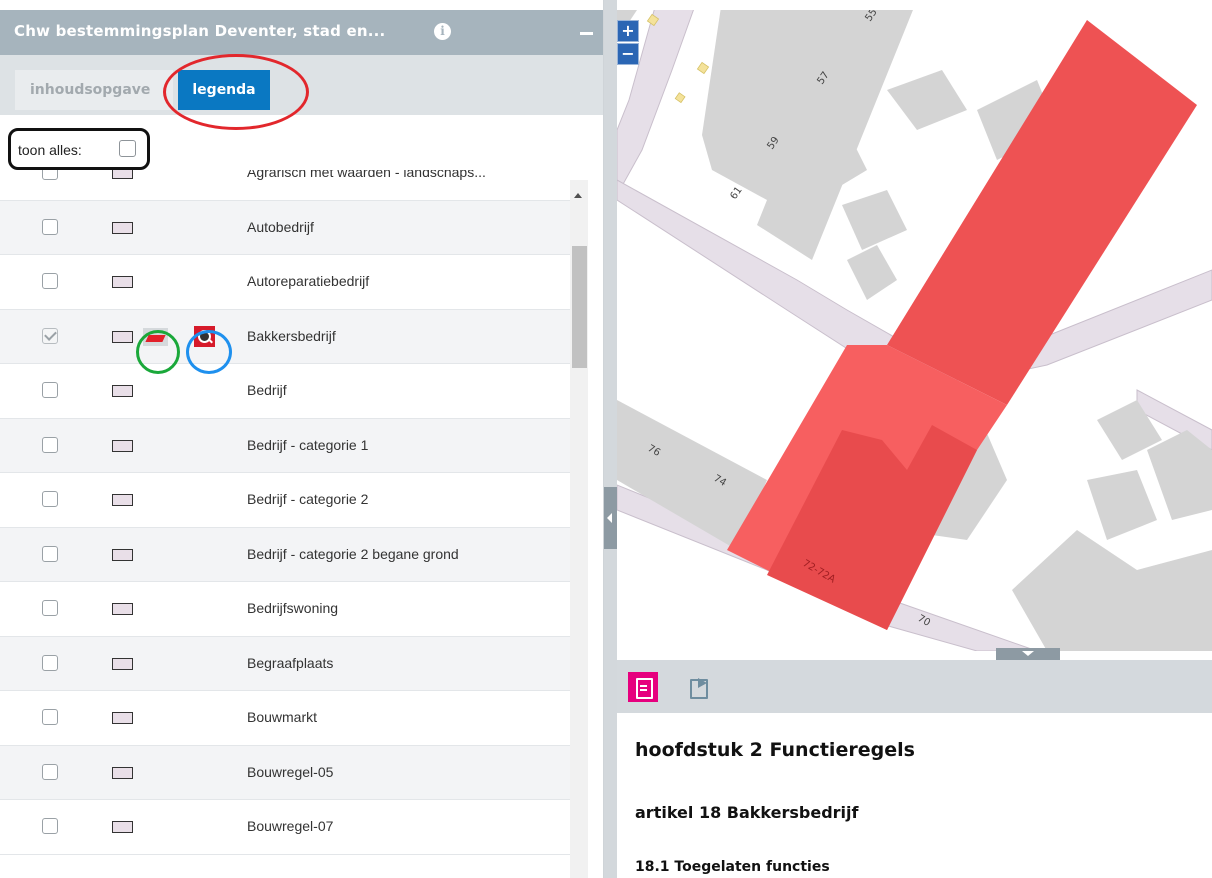  Describe the element at coordinates (628, 54) in the screenshot. I see `zoom-out-button: −` at that location.